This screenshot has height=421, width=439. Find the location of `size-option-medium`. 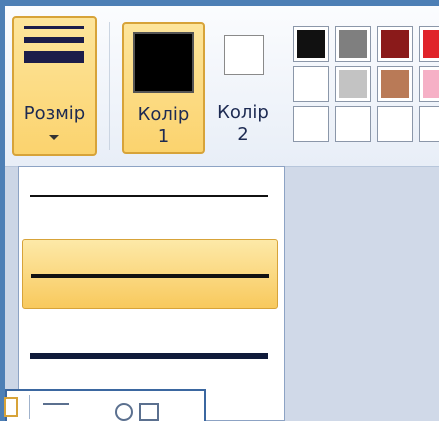

size-option-medium is located at coordinates (150, 274).